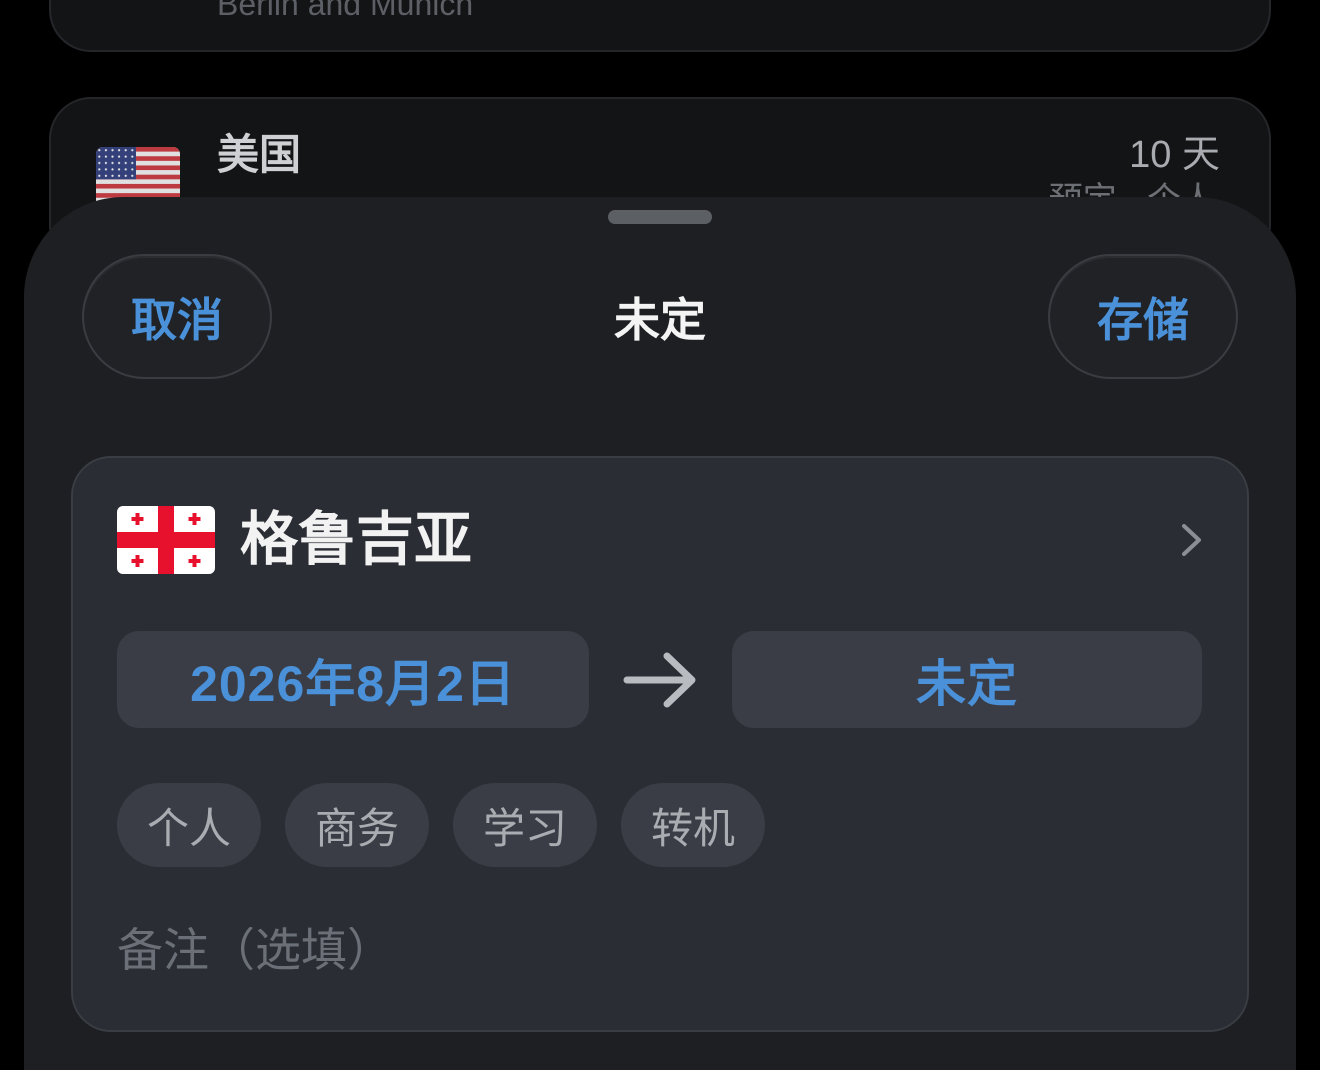  What do you see at coordinates (441, 825) in the screenshot?
I see `purpose-tags: 个人 商务 学习 转机` at bounding box center [441, 825].